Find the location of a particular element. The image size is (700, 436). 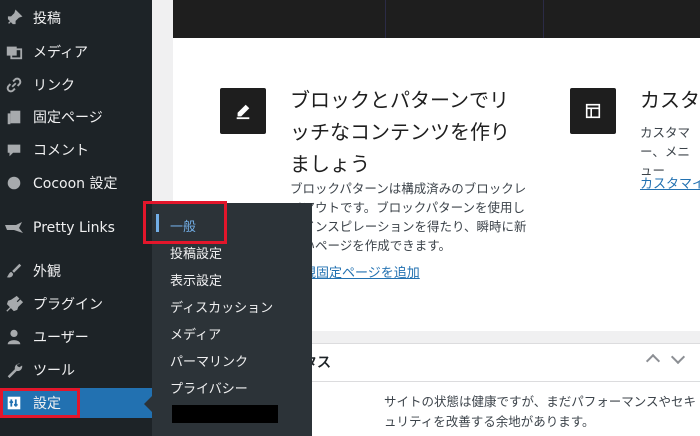

menu-label: Cocoon 設定 is located at coordinates (75, 184).